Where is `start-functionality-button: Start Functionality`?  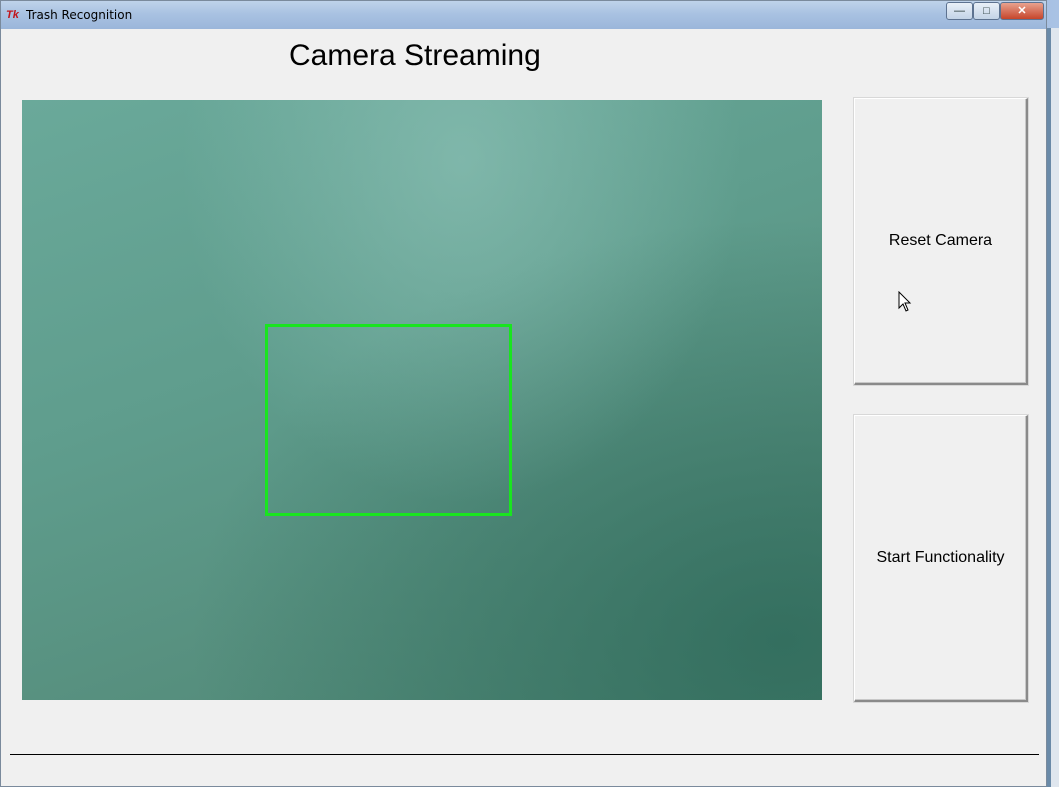 start-functionality-button: Start Functionality is located at coordinates (941, 558).